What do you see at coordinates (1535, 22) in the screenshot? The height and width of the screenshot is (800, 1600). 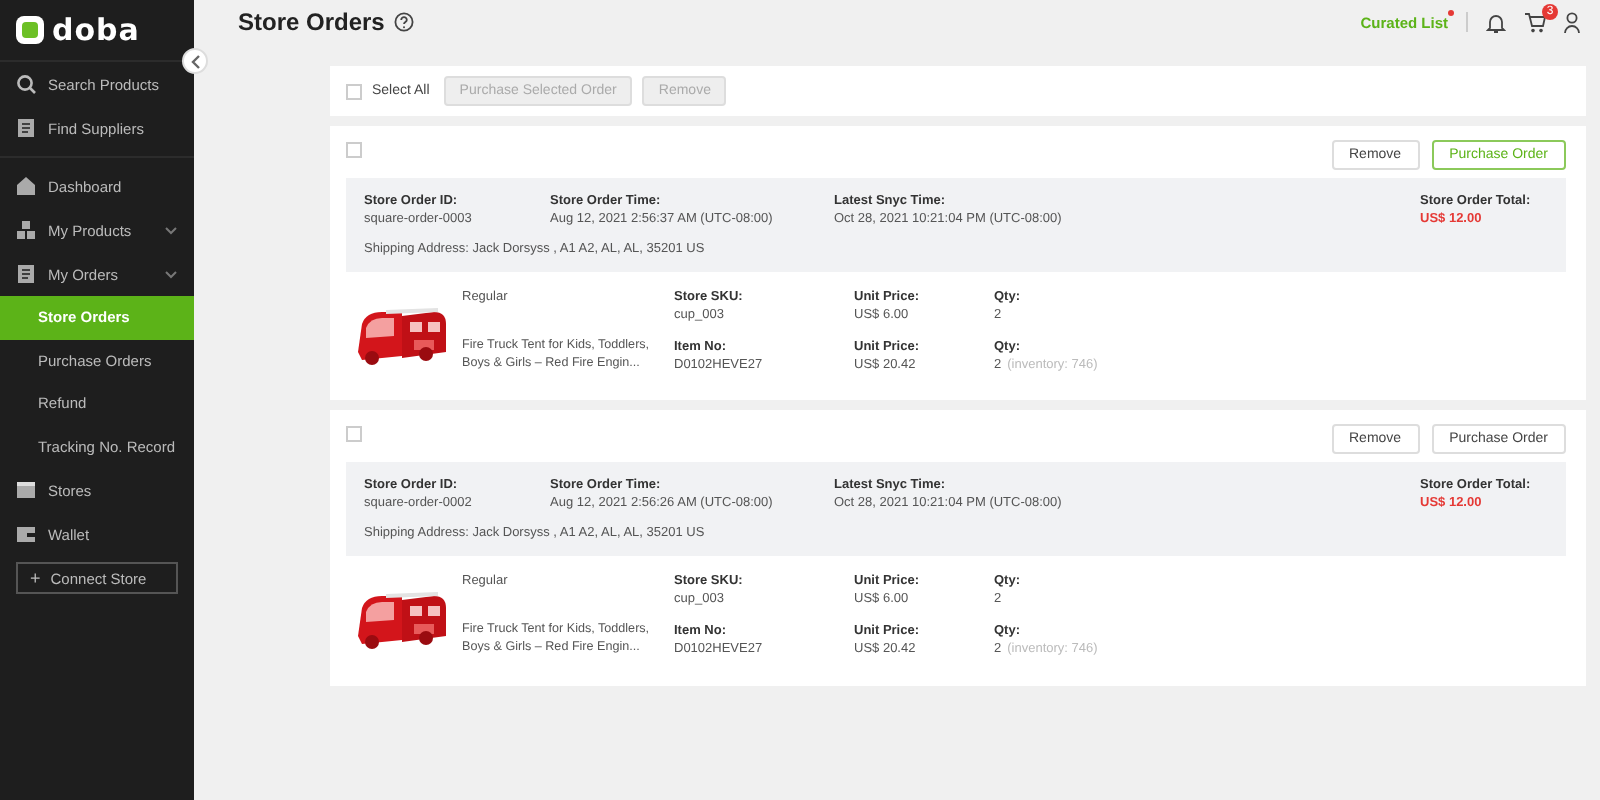 I see `cart-icon` at bounding box center [1535, 22].